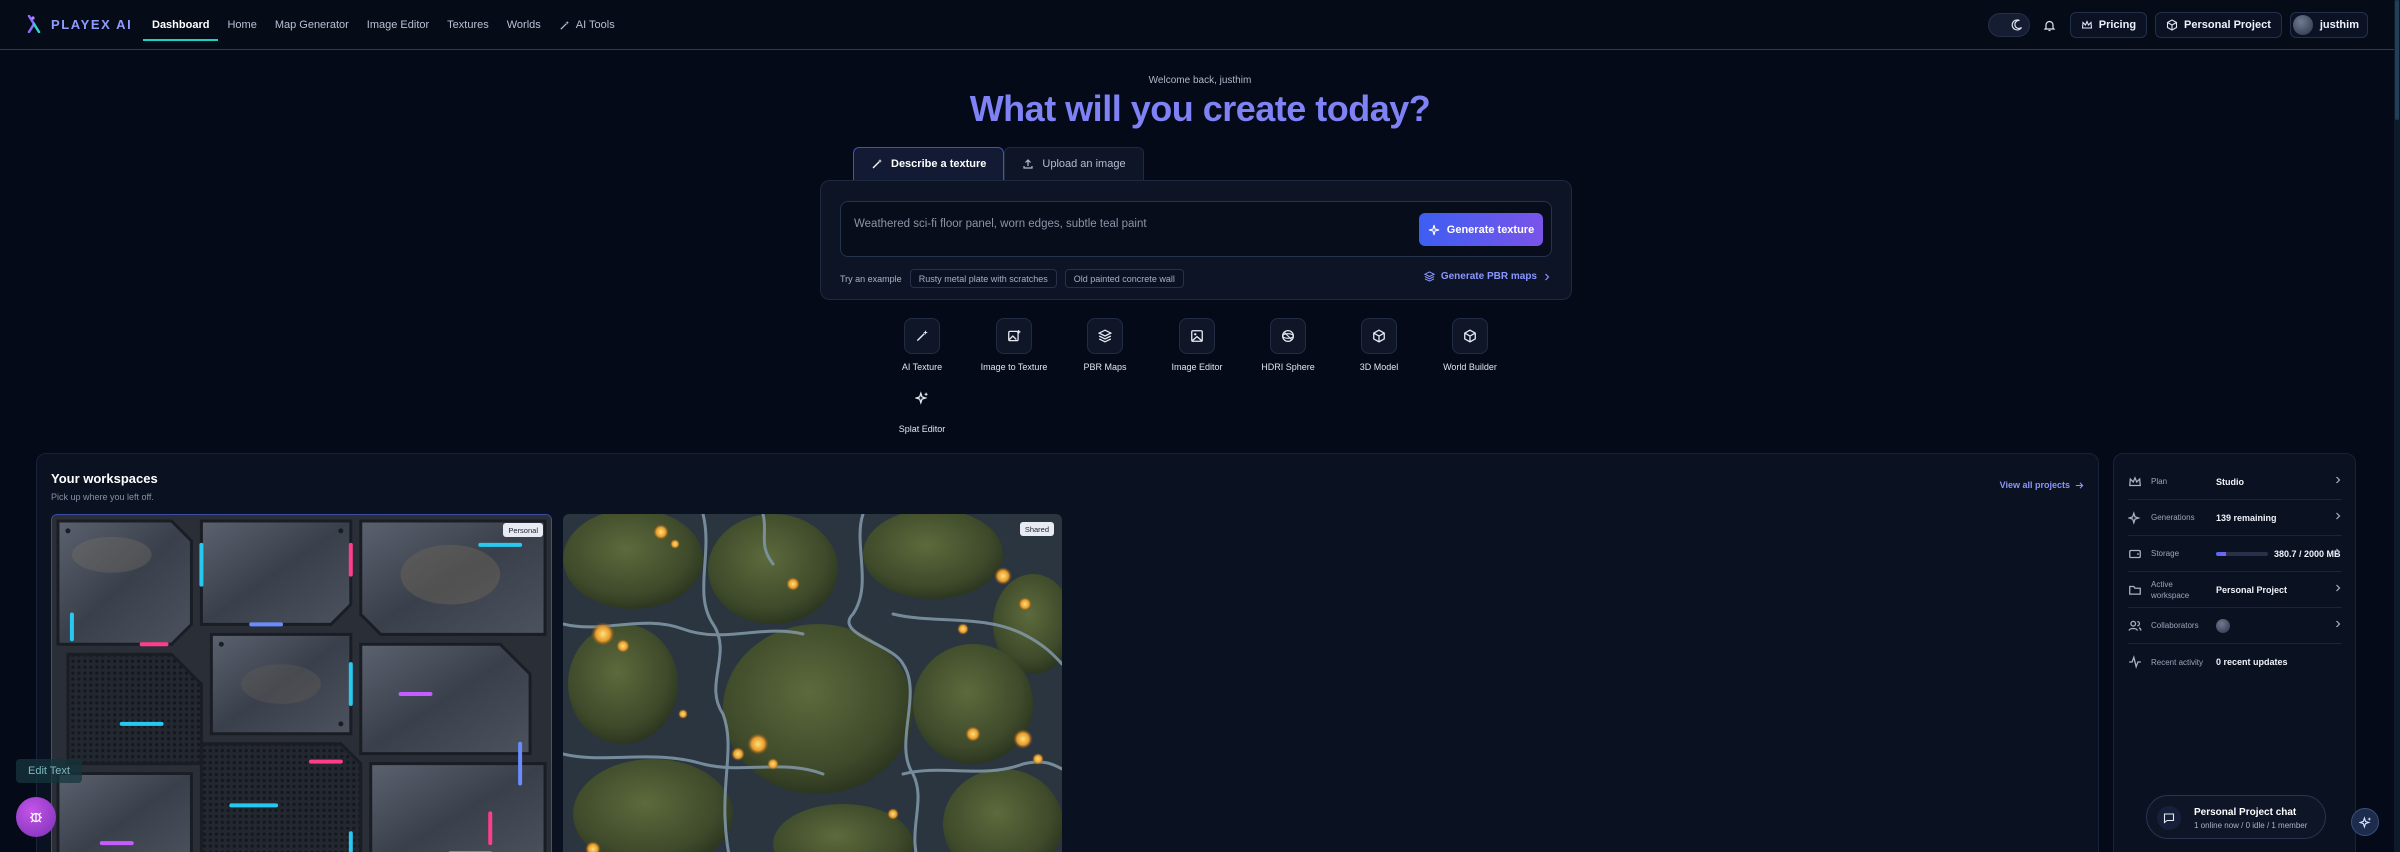  I want to click on brand-logo: PLAYEX AI, so click(79, 24).